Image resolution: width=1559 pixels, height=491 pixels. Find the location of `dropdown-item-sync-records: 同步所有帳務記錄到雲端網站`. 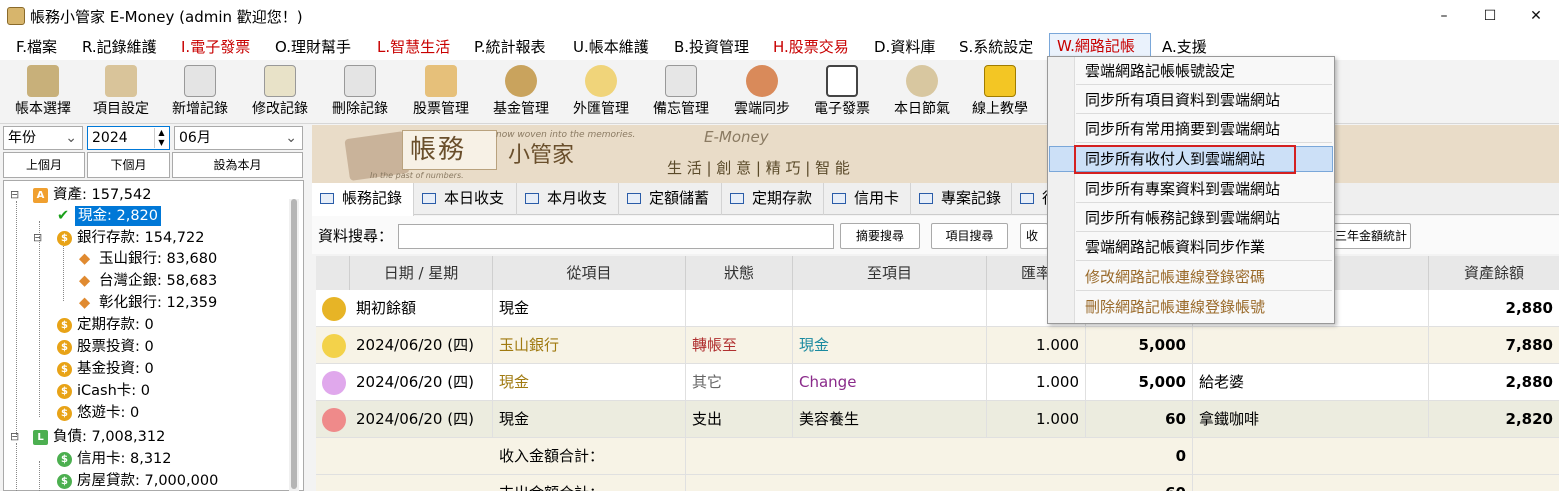

dropdown-item-sync-records: 同步所有帳務記錄到雲端網站 is located at coordinates (1204, 218).